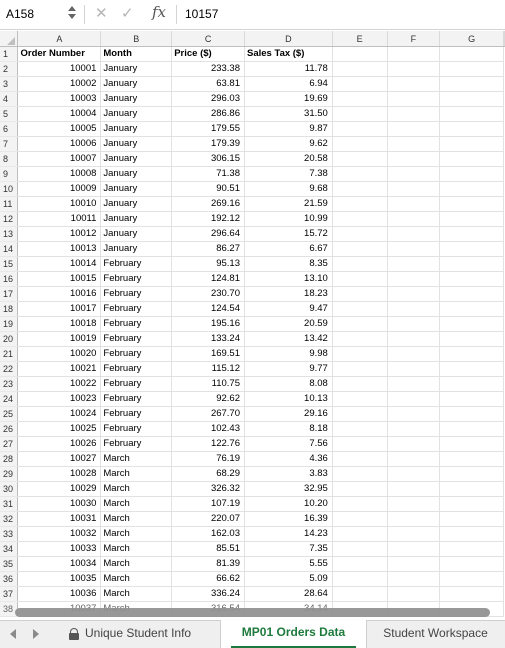  I want to click on order-number-cell: 10012, so click(59, 234).